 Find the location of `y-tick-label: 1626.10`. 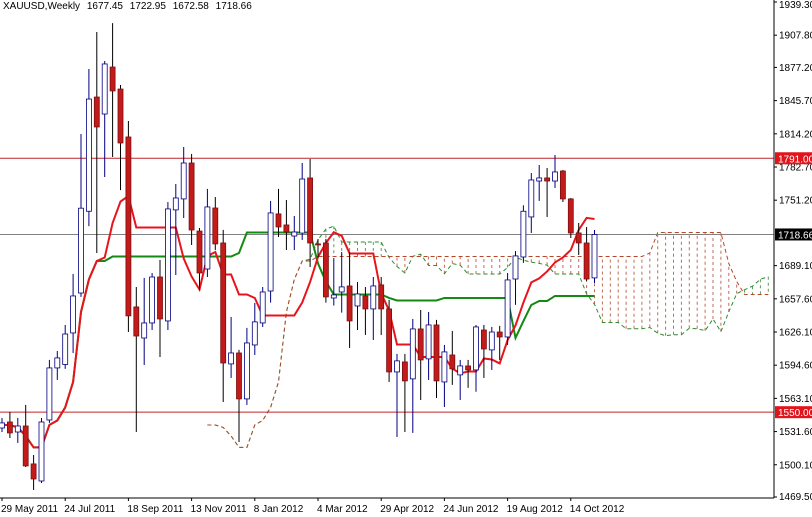

y-tick-label: 1626.10 is located at coordinates (795, 333).